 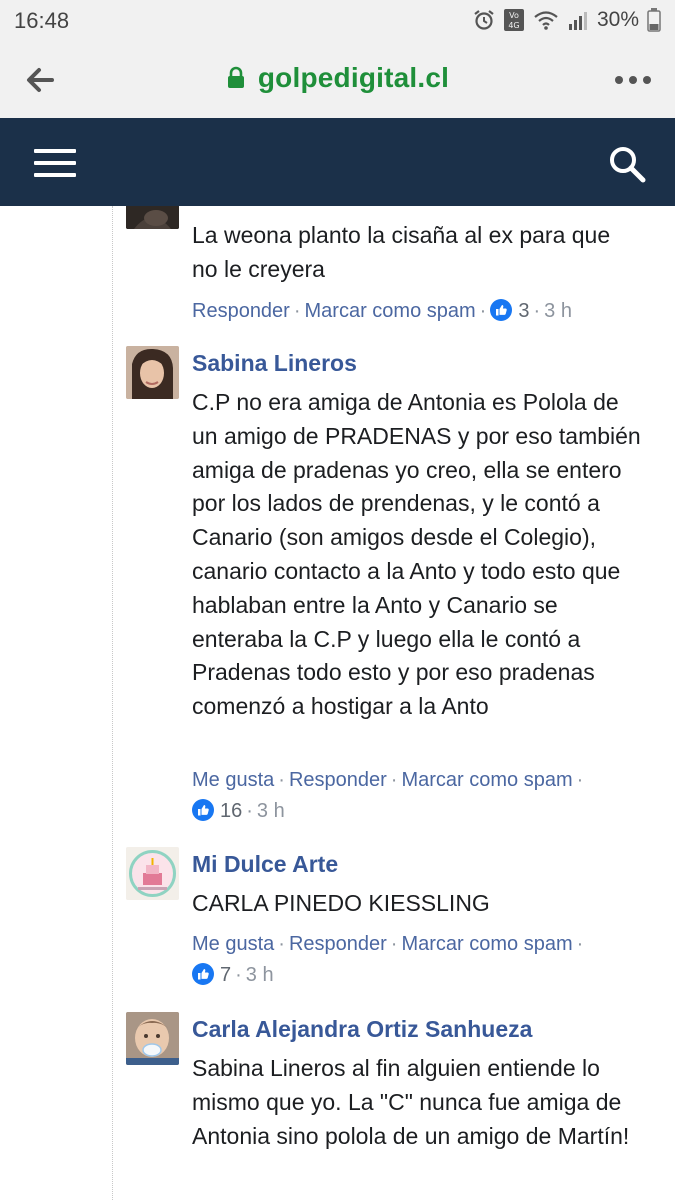 I want to click on browser-url-bar: golpedigital.cl, so click(x=337, y=80).